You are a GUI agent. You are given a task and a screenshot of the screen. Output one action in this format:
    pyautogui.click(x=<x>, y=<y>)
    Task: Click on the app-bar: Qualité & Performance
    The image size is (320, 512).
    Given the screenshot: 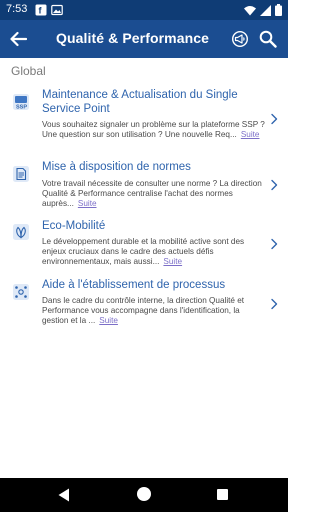 What is the action you would take?
    pyautogui.click(x=144, y=39)
    